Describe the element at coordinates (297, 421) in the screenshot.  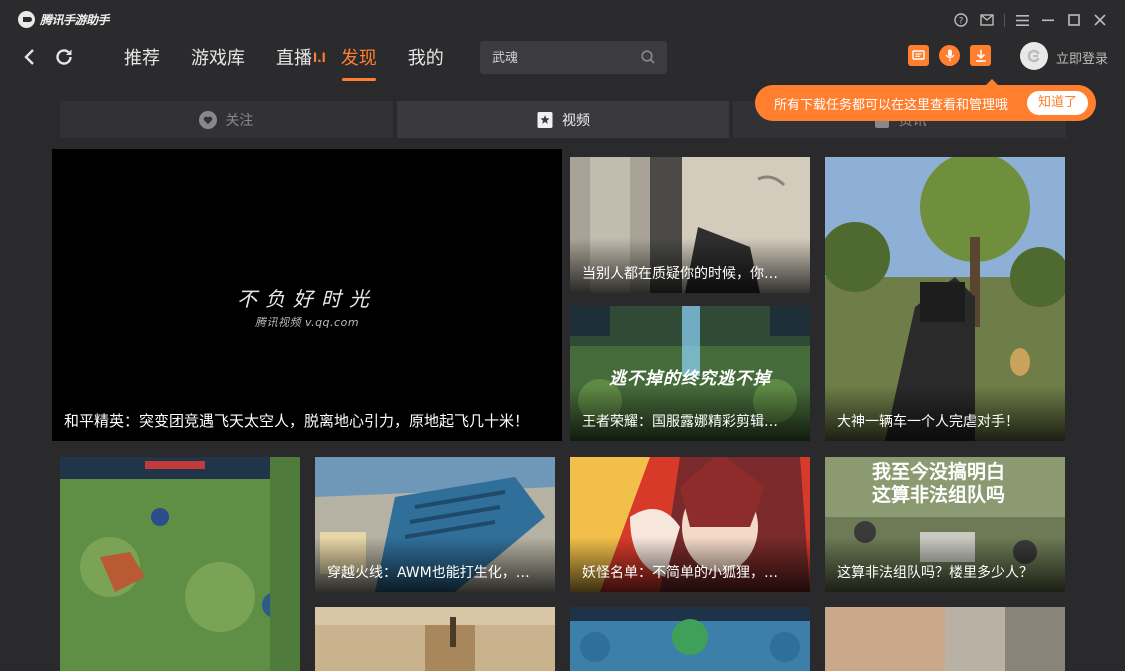
I see `video-title: 和平精英：突变团竞遇飞天太空人，脱离地心引力，原地起飞几十米！` at that location.